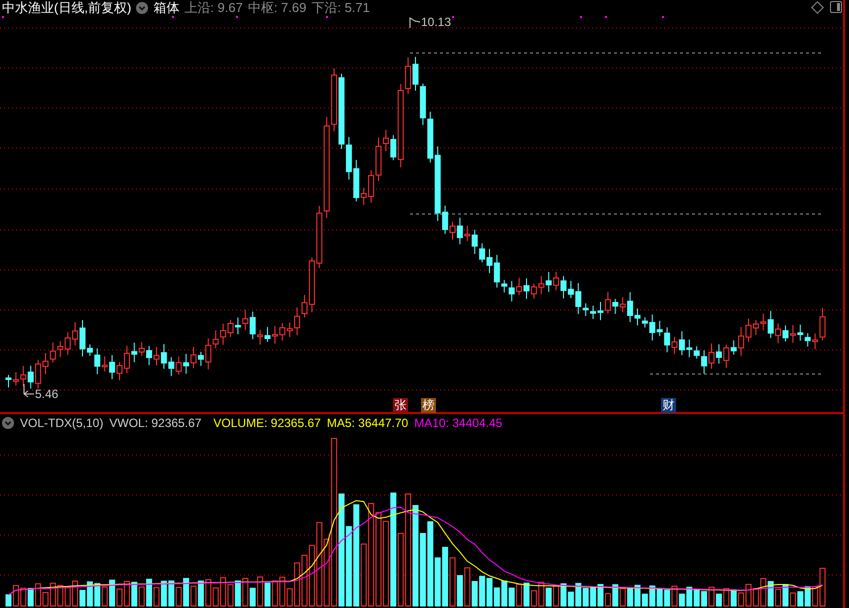 The image size is (849, 608). I want to click on indicator-name: VOL-TDX(5,10), so click(62, 423).